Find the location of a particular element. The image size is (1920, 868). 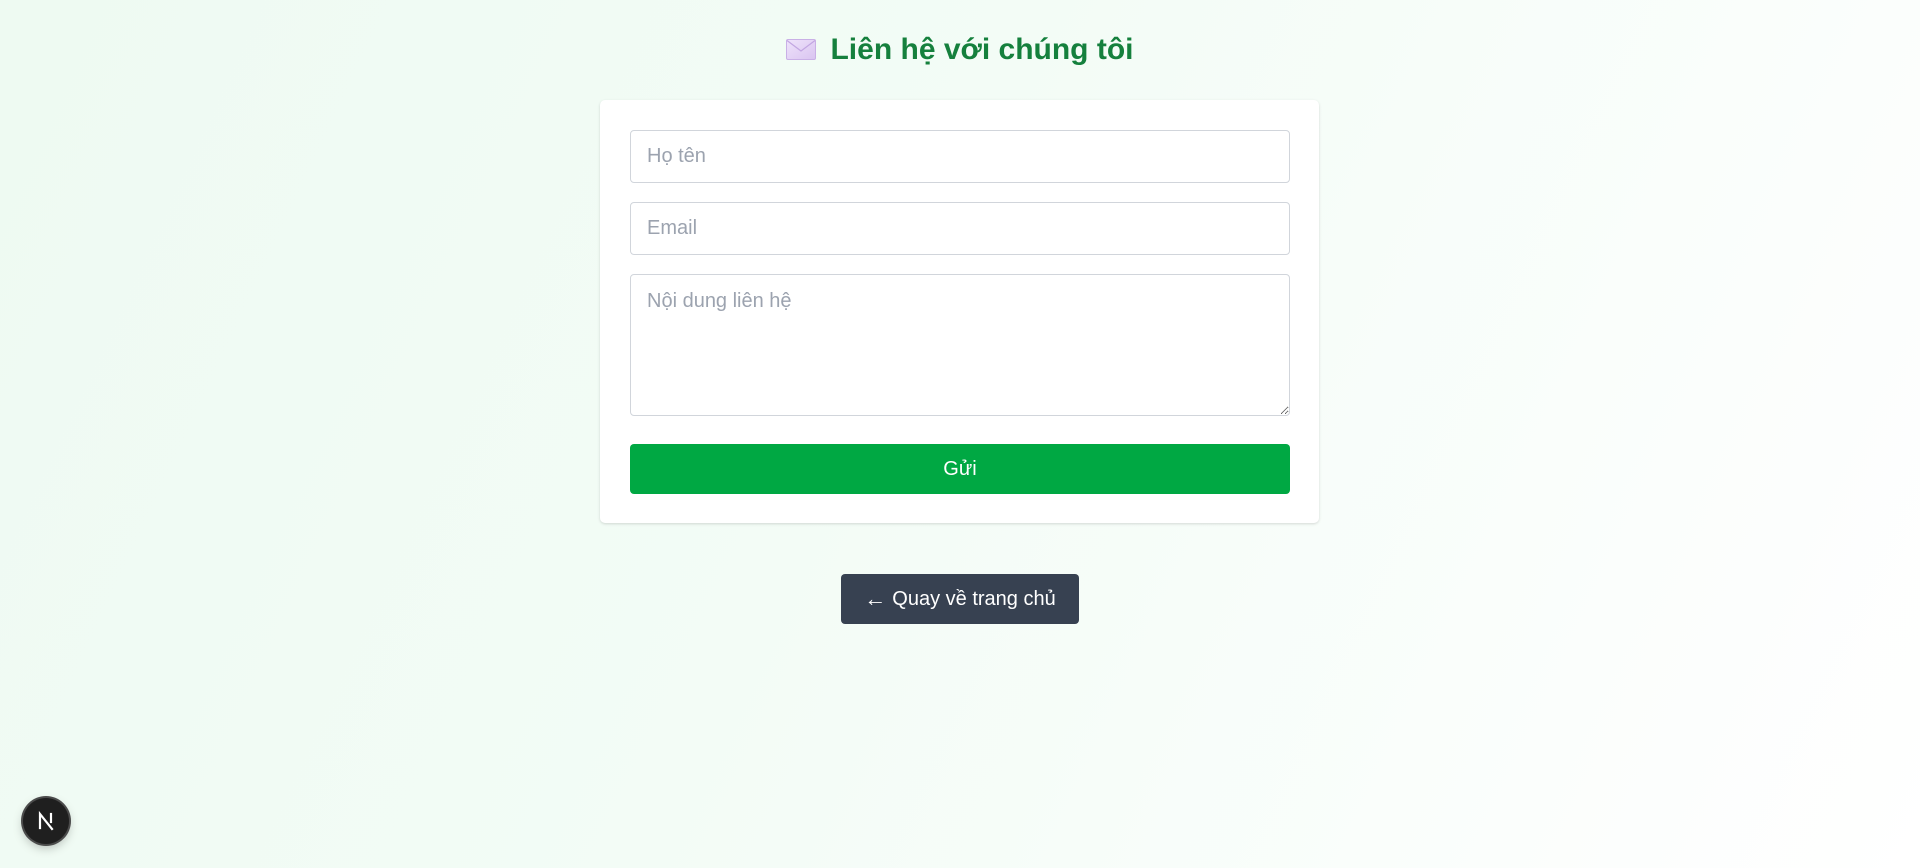

page-title-text: Liên hệ với chúng tôi is located at coordinates (982, 49).